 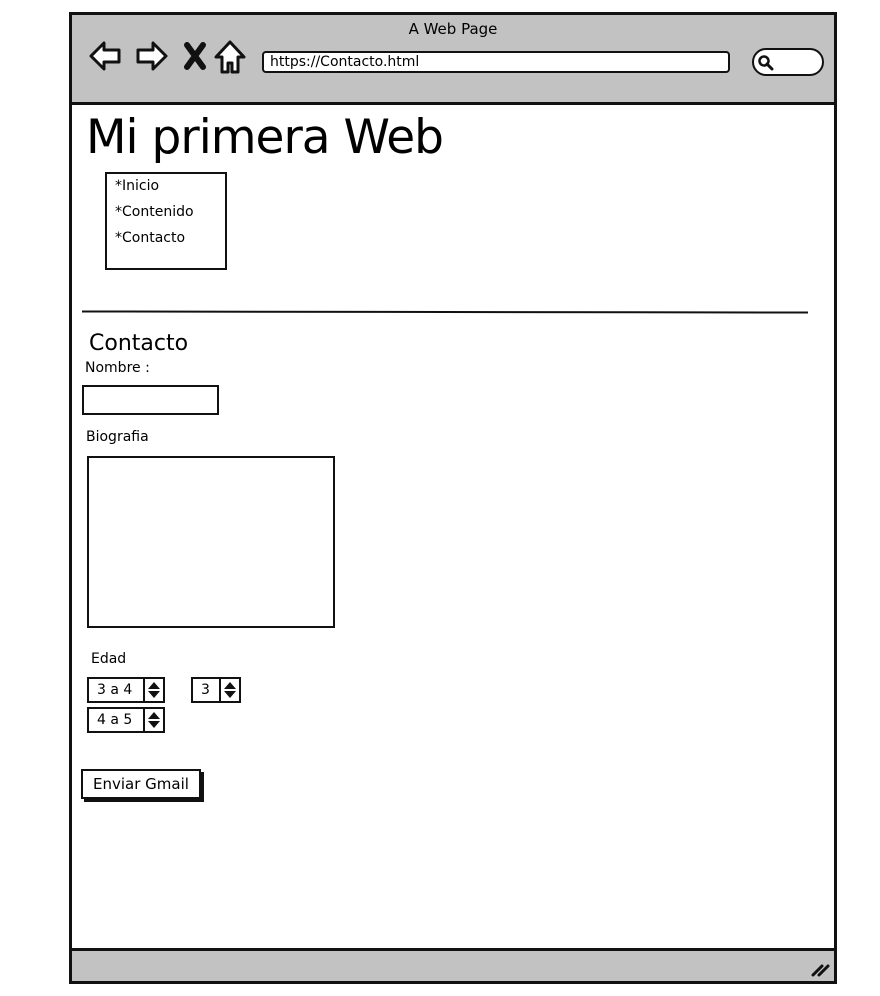 I want to click on browser-toolbar: A Web Page https://Contacto.html, so click(x=453, y=60).